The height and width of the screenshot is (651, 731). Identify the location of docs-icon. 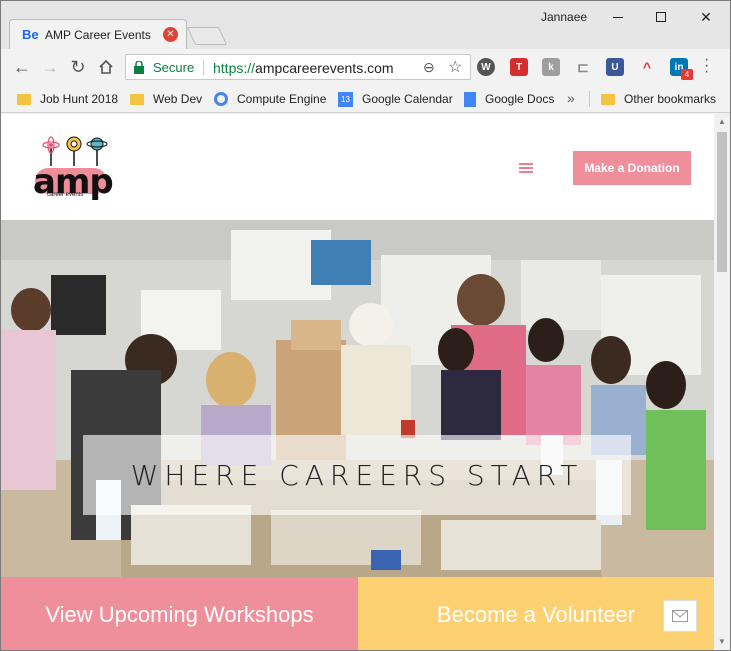
(470, 99).